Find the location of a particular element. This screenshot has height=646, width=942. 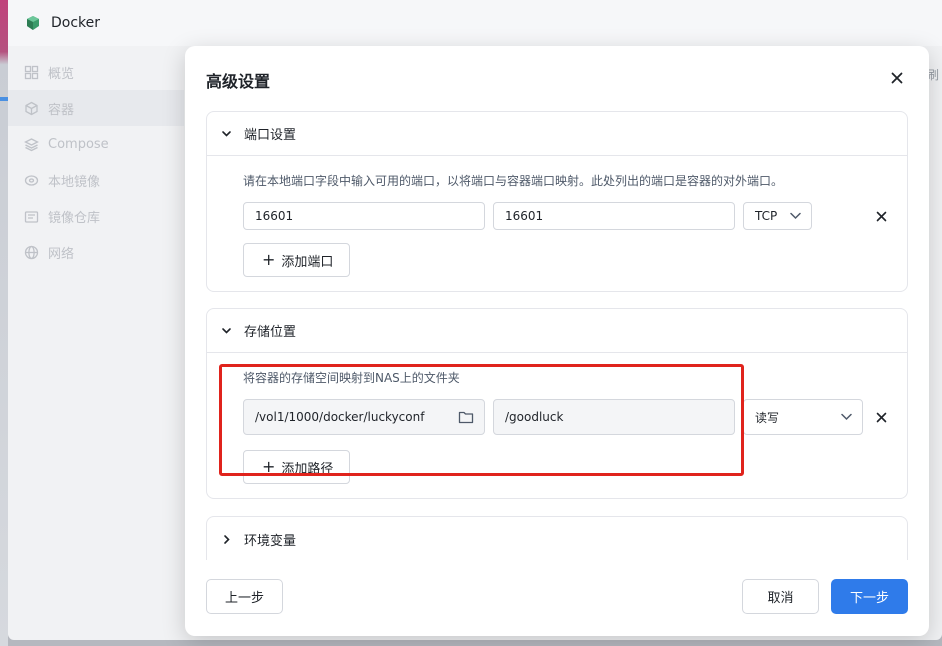

port-settings-title: 端口设置 is located at coordinates (270, 135).